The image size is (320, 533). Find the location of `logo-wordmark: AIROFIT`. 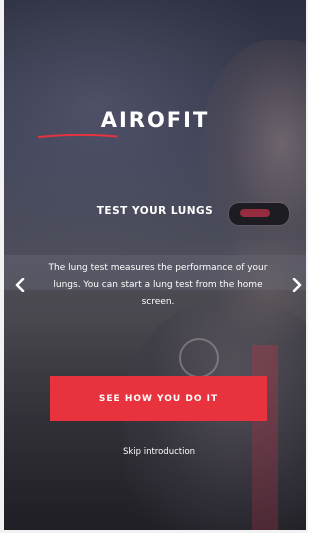

logo-wordmark: AIROFIT is located at coordinates (155, 120).